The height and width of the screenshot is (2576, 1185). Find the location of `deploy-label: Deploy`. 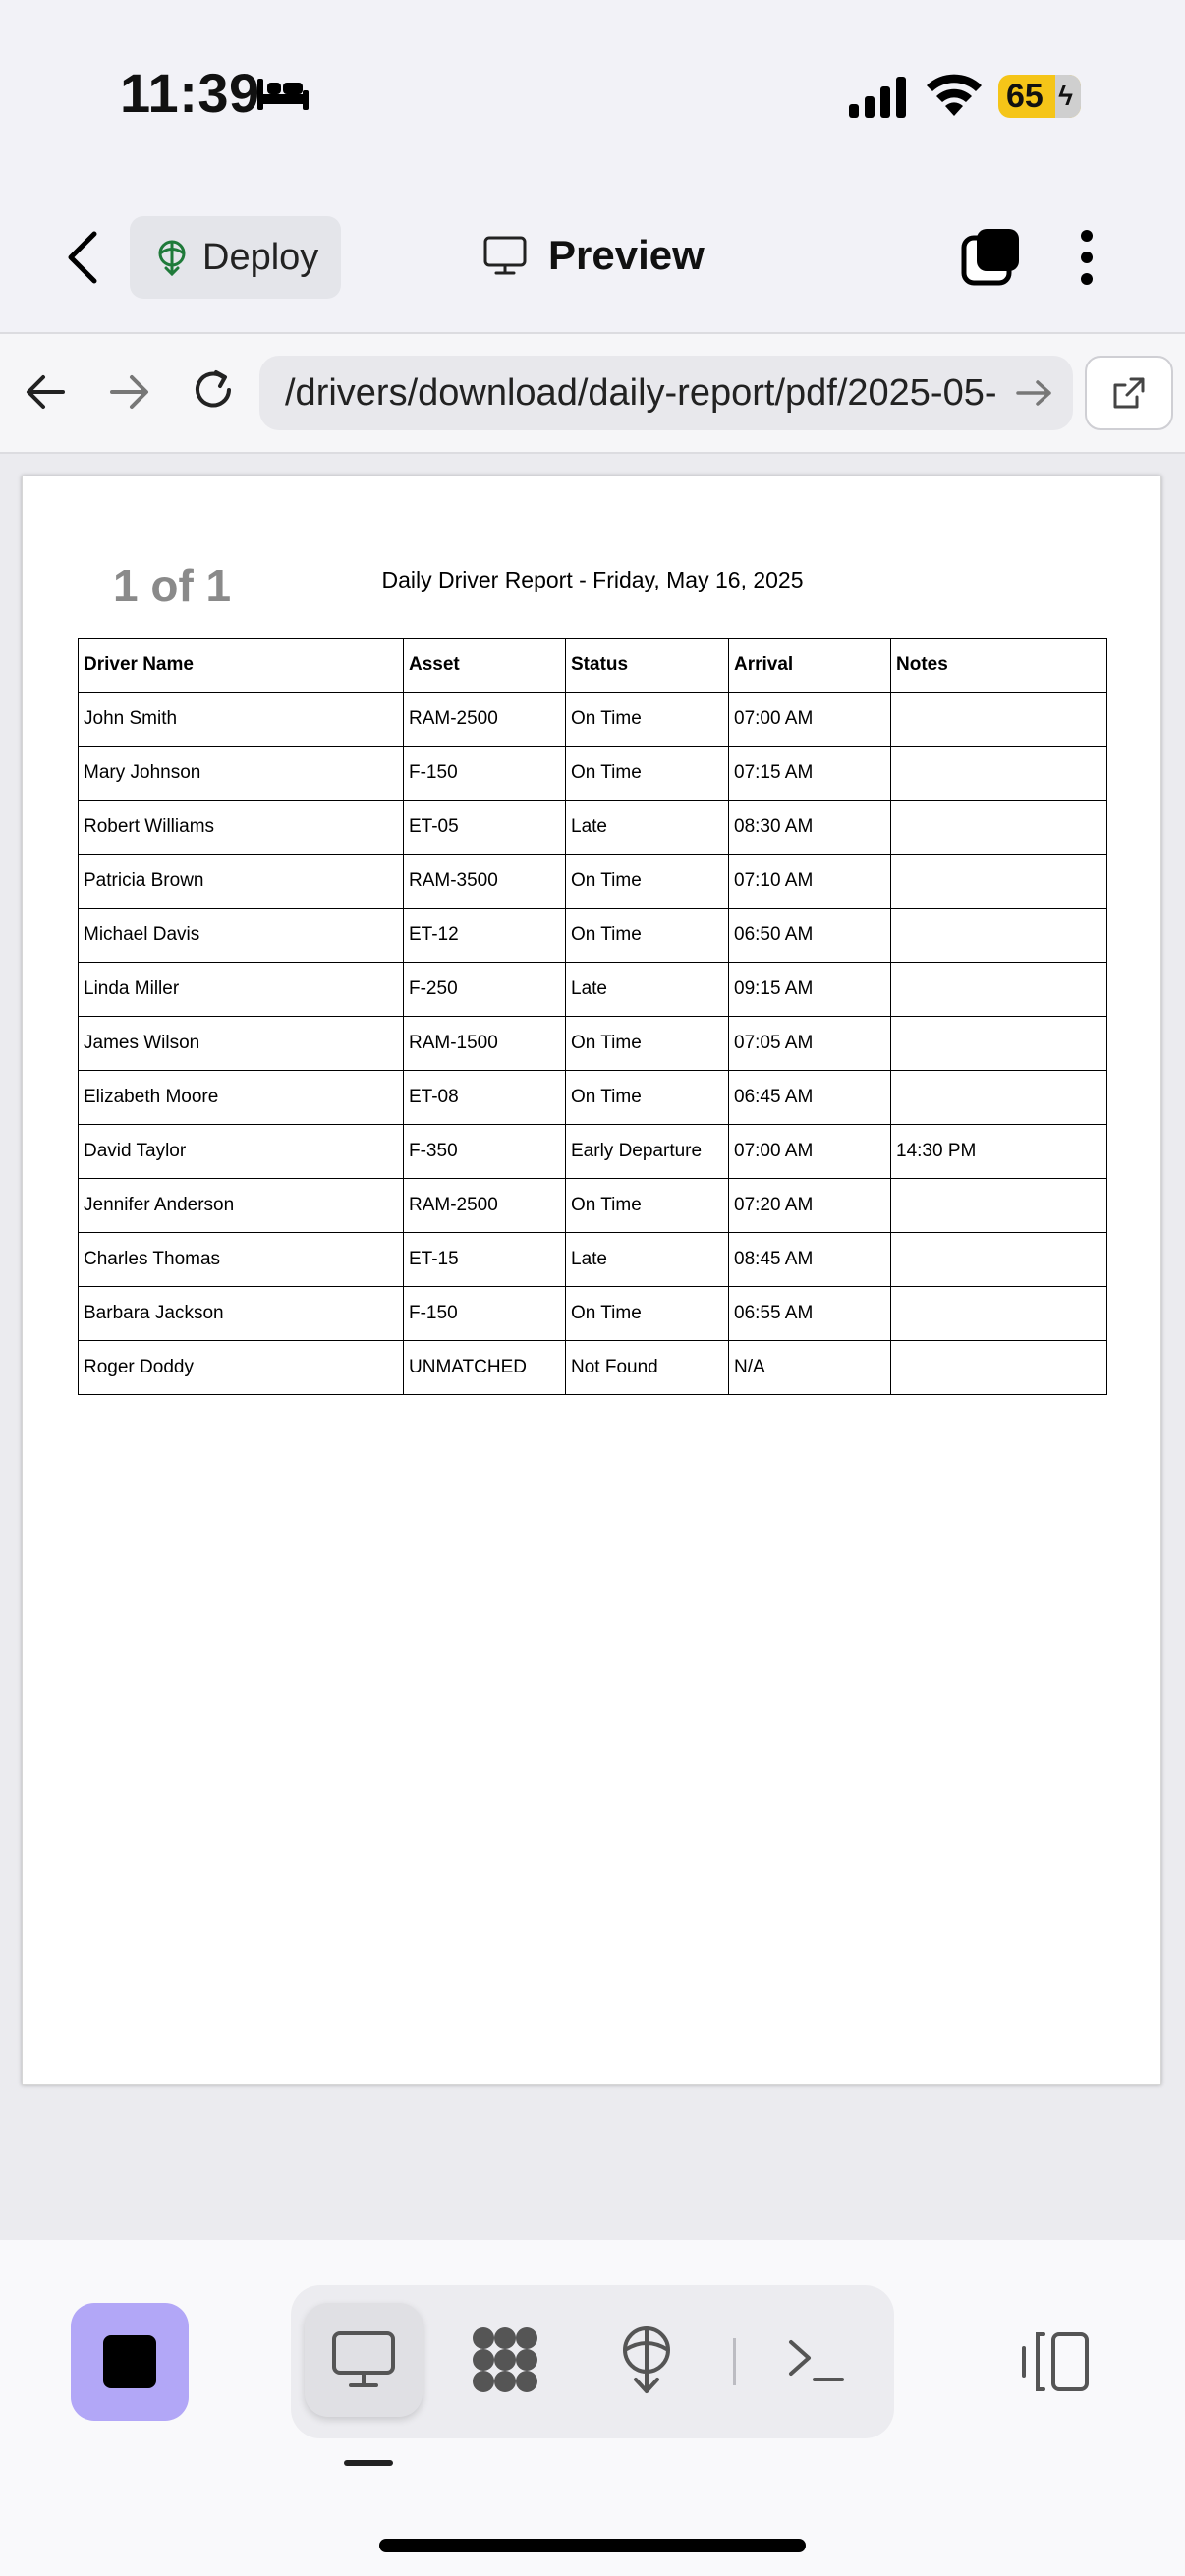

deploy-label: Deploy is located at coordinates (260, 257).